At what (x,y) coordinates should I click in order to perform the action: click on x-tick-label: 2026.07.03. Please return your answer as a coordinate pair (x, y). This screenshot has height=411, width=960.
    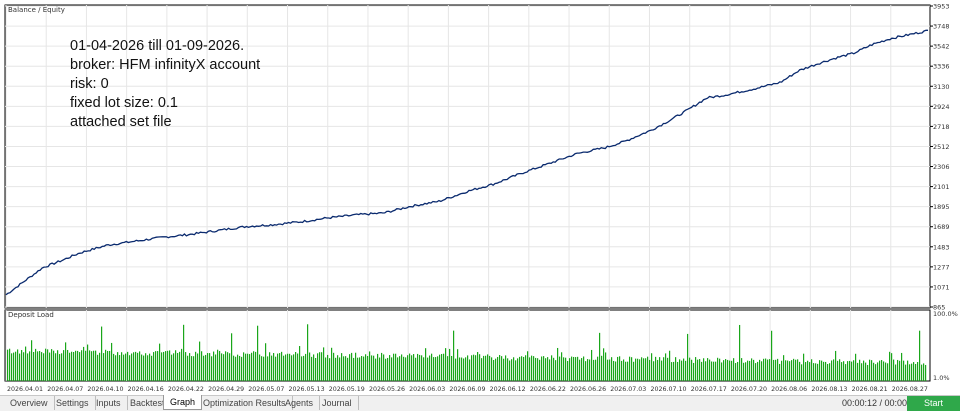
    Looking at the image, I should click on (628, 389).